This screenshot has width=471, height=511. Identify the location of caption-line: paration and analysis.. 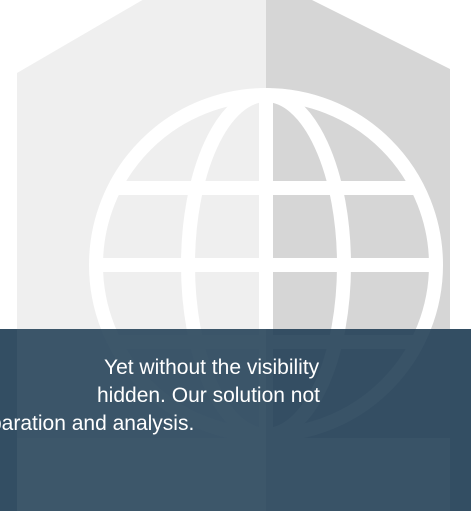
(97, 423).